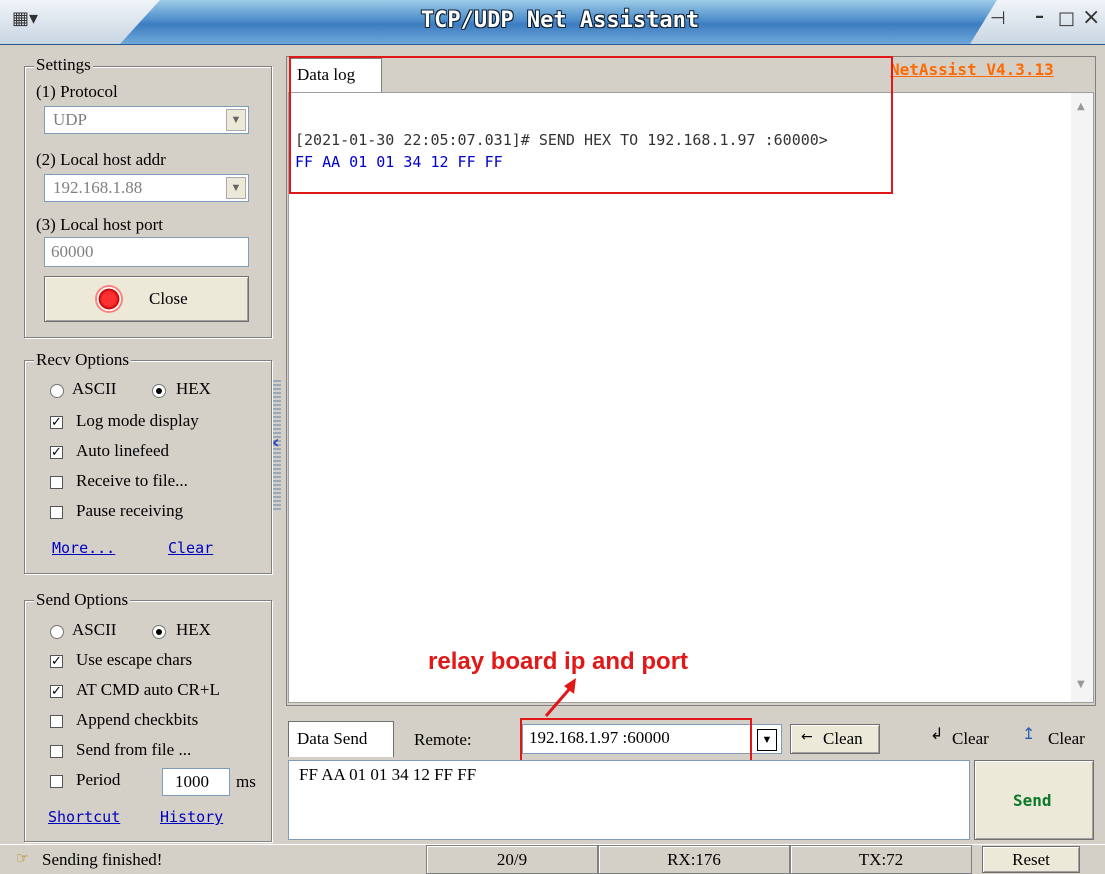 This screenshot has width=1105, height=874. Describe the element at coordinates (843, 738) in the screenshot. I see `clean-button-label: Clean` at that location.